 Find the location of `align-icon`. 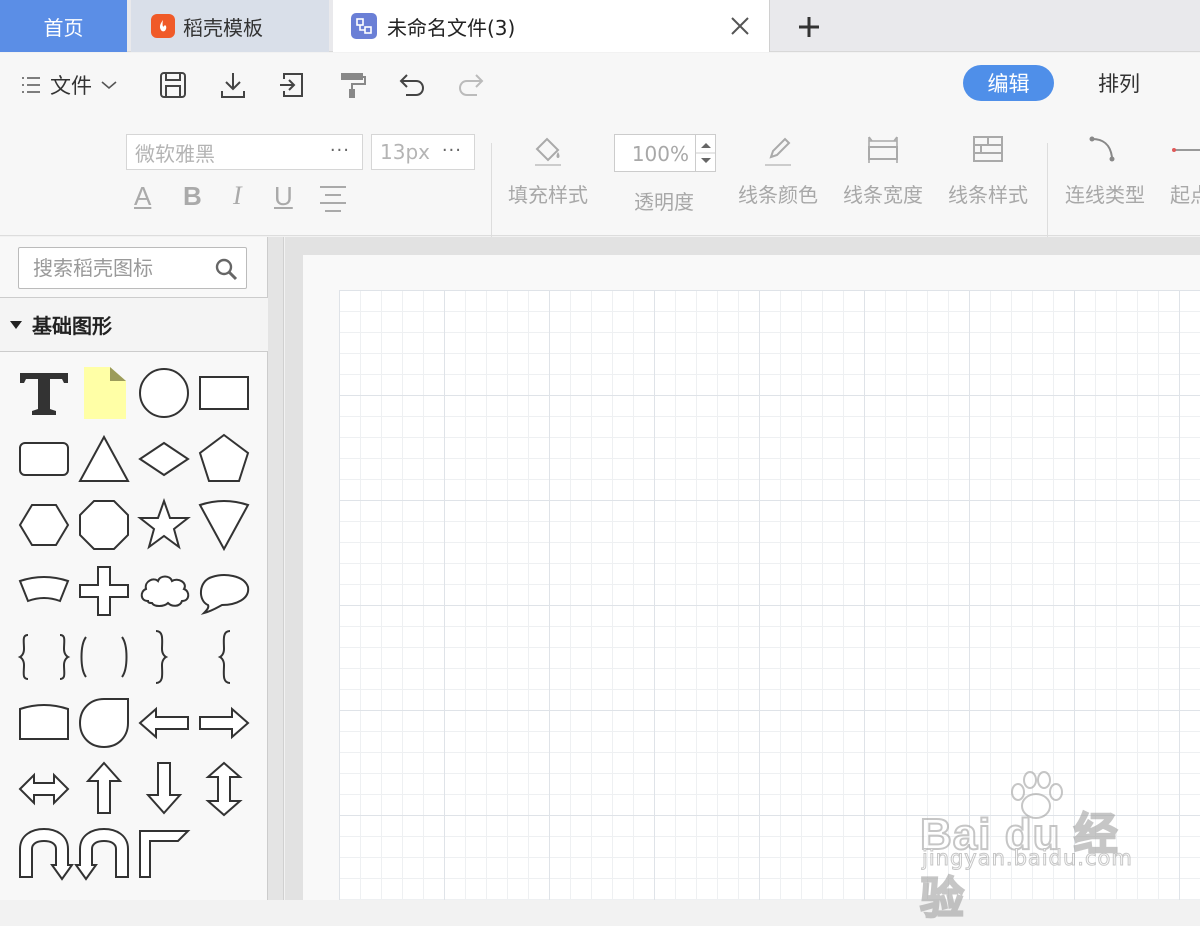

align-icon is located at coordinates (333, 201).